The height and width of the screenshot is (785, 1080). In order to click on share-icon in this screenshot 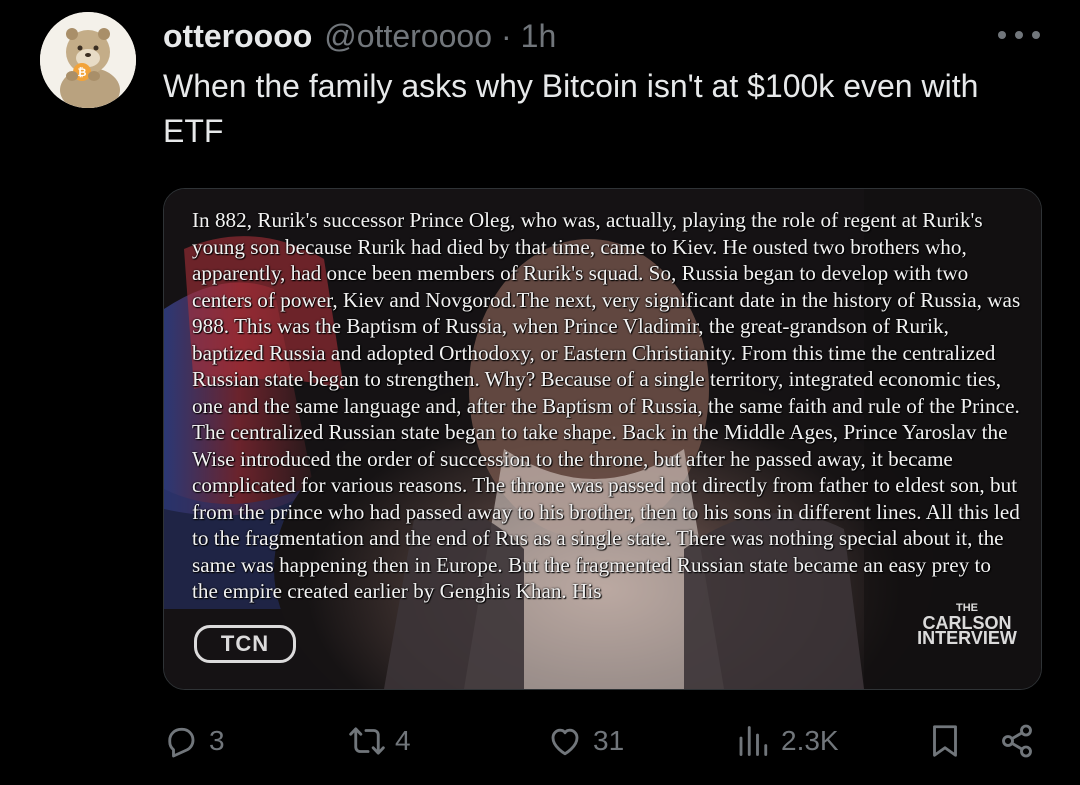, I will do `click(1017, 741)`.